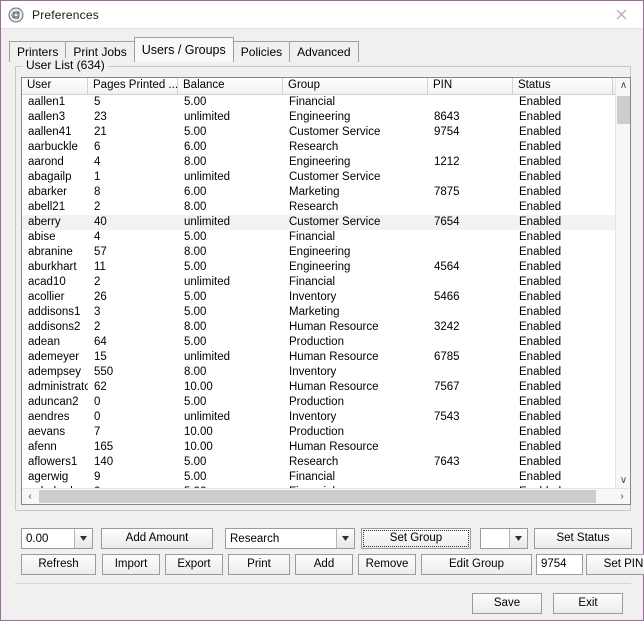 The image size is (644, 621). I want to click on table-row: adempsey 550 8.00 Inventory Enabled, so click(326, 372).